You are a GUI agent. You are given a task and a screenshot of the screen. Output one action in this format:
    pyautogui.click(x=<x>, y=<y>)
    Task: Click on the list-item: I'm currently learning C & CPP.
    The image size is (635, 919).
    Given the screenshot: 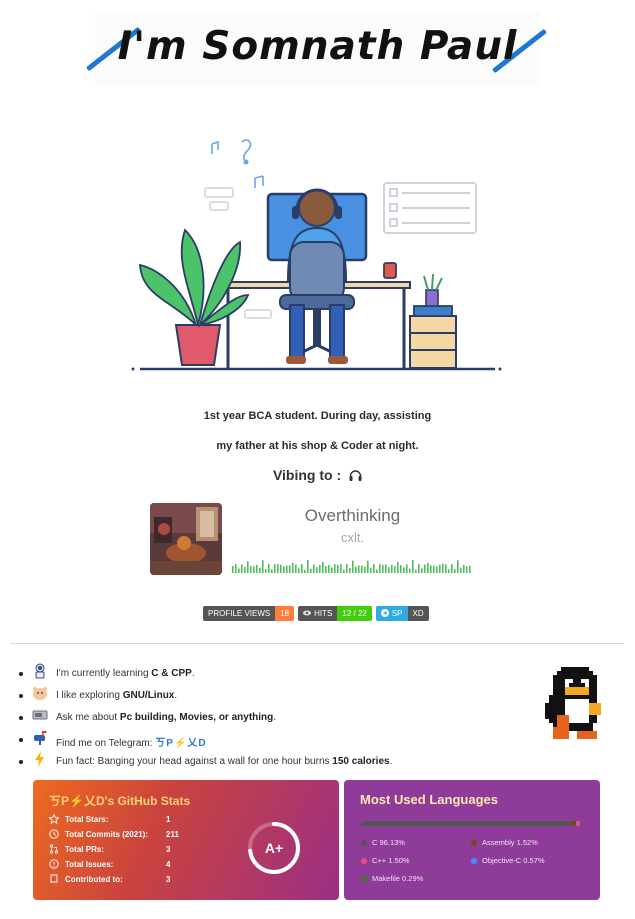 What is the action you would take?
    pyautogui.click(x=274, y=673)
    